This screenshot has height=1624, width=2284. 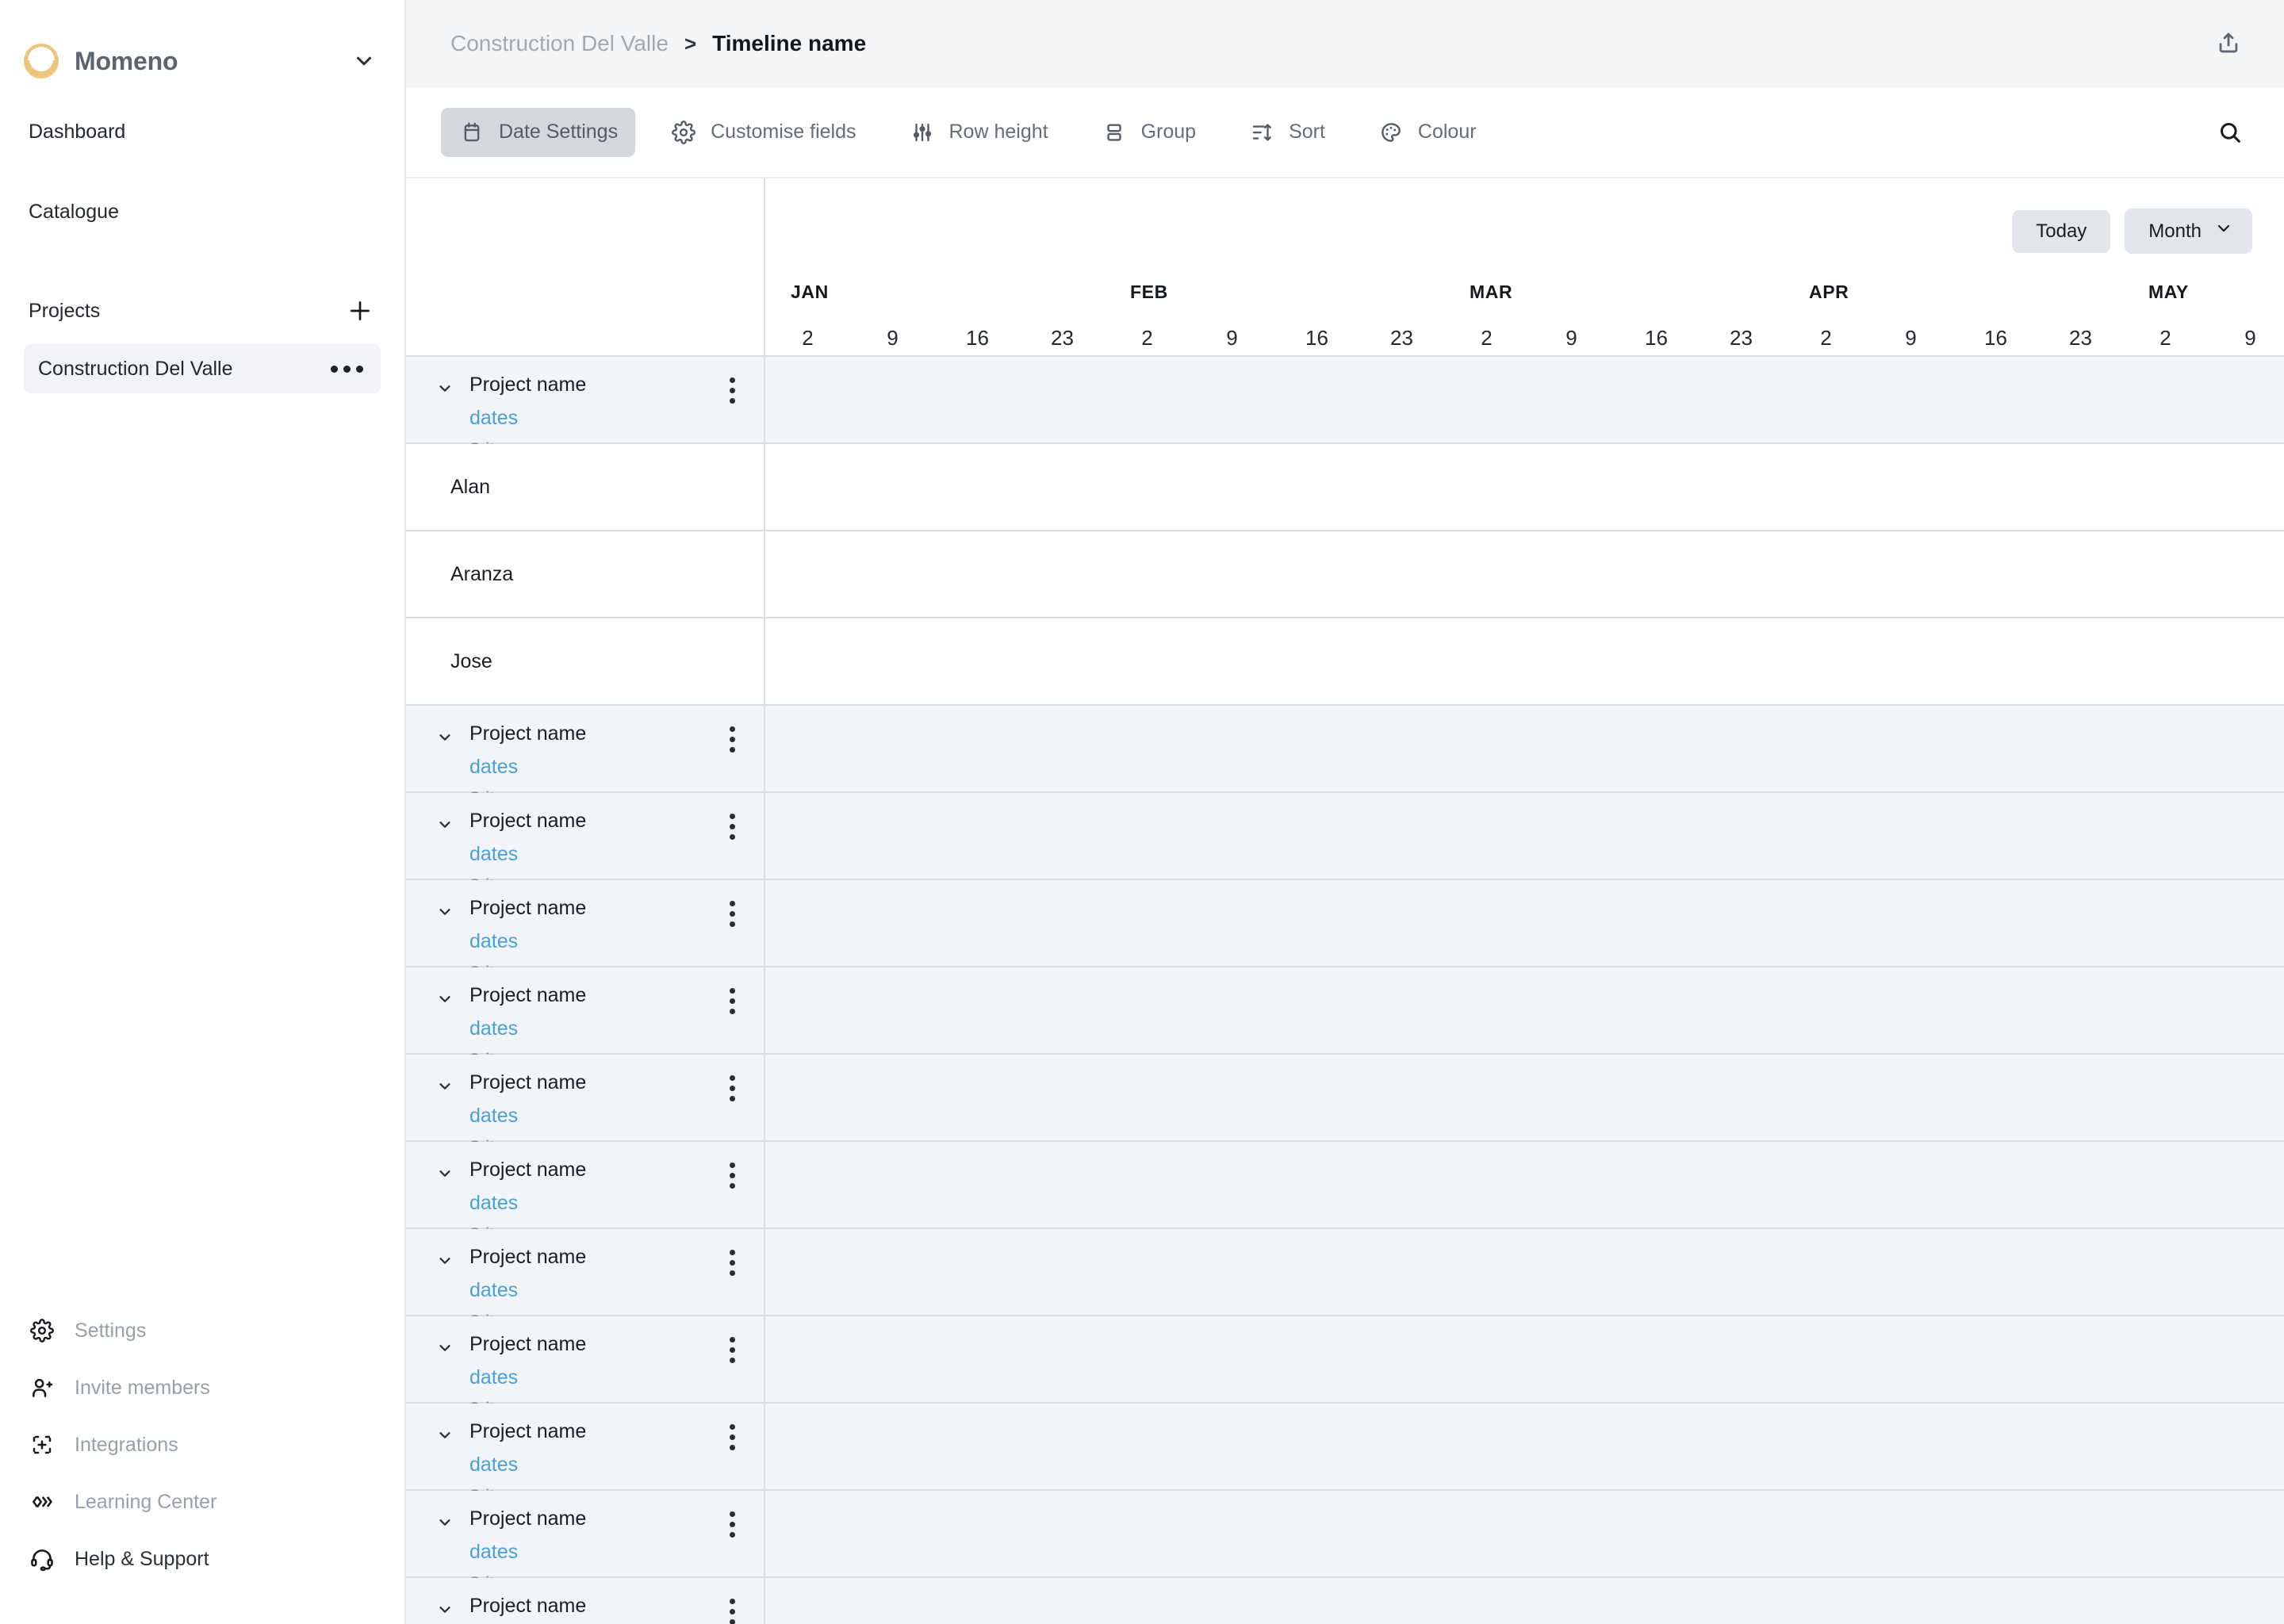 I want to click on search-icon, so click(x=2230, y=132).